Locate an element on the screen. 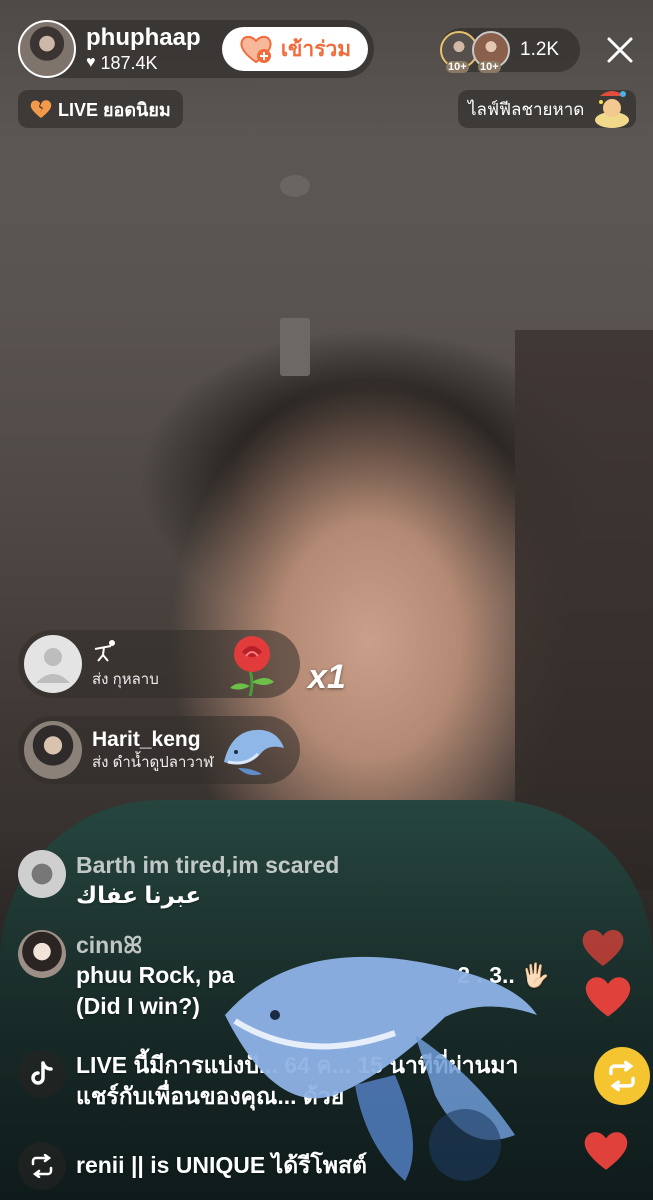 The height and width of the screenshot is (1200, 653). share-button is located at coordinates (622, 1076).